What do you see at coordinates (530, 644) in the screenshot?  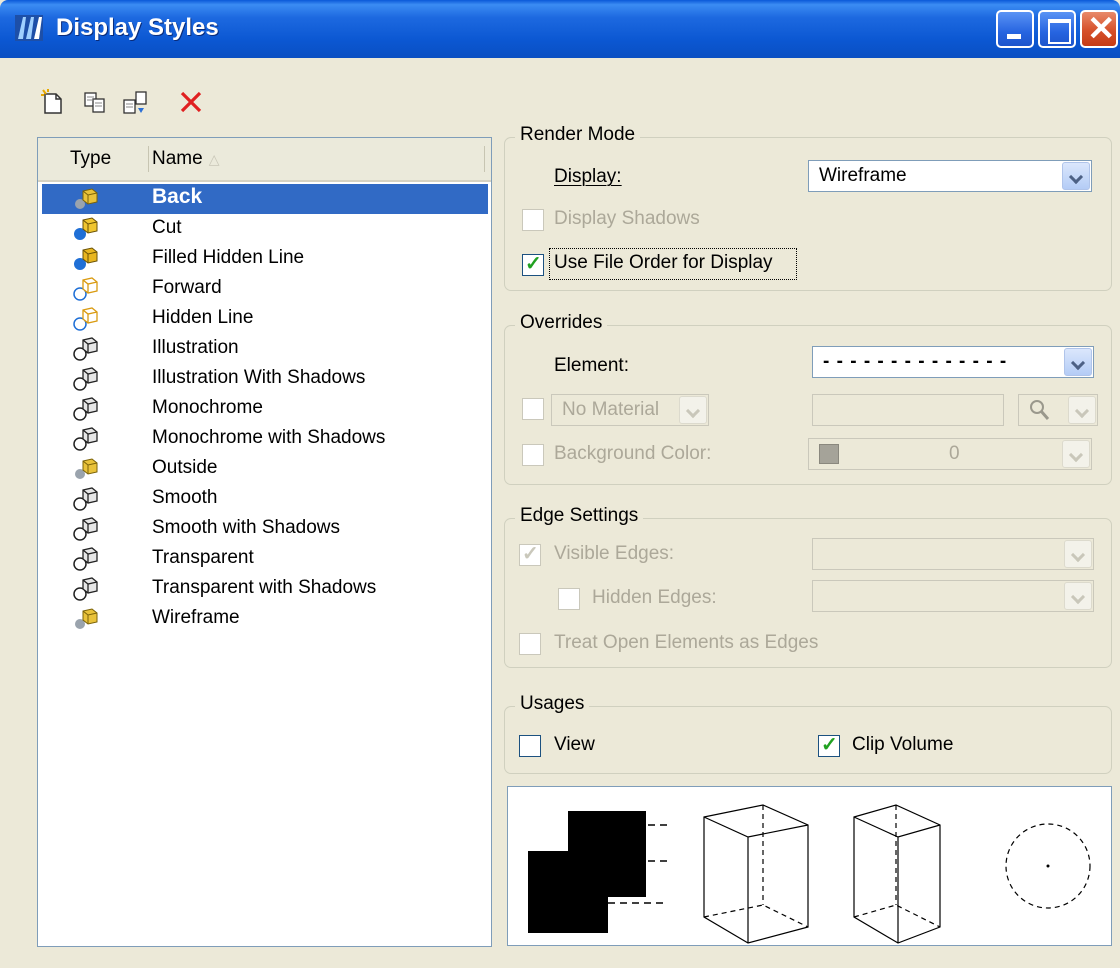 I see `treat-open-elements-checkbox` at bounding box center [530, 644].